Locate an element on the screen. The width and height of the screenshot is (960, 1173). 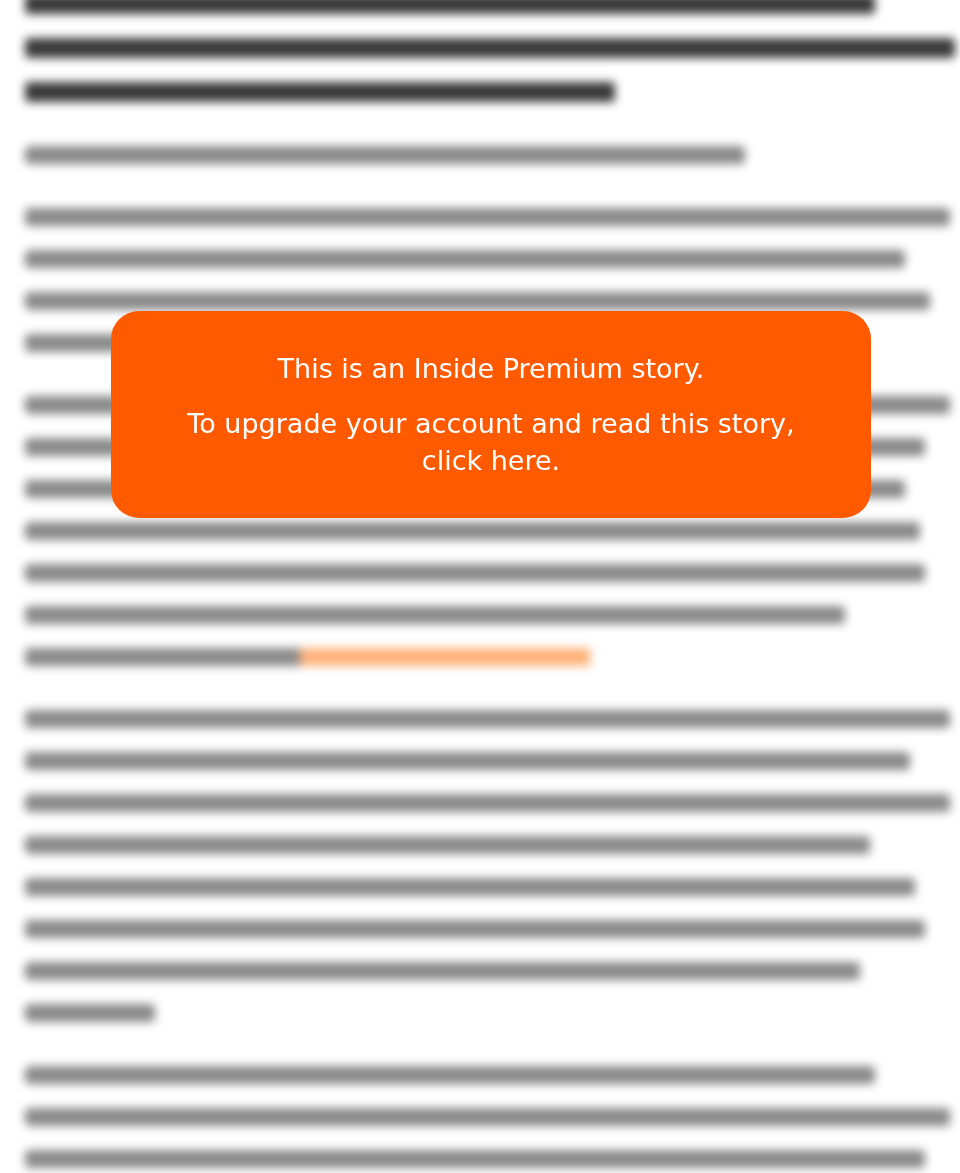
paywall-banner: This is an Inside Premium story. To upgrade your account and read this story, click here. is located at coordinates (491, 414).